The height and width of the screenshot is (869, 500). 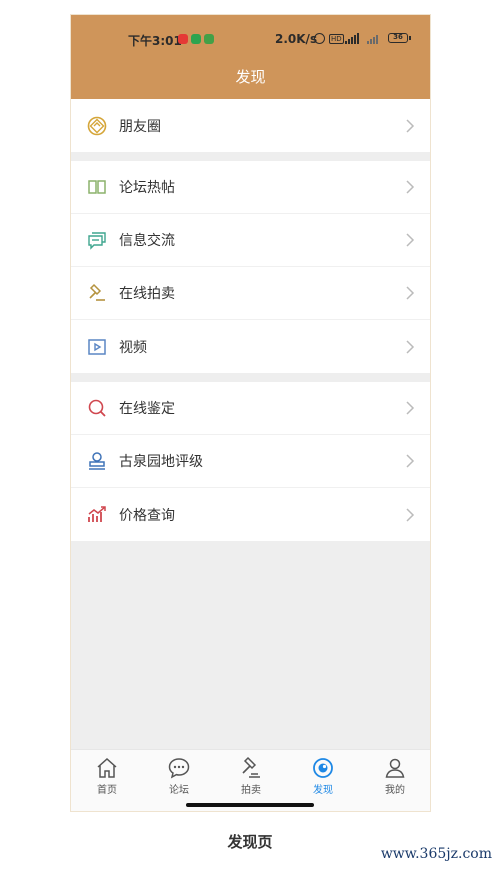 What do you see at coordinates (250, 408) in the screenshot?
I see `menu-item-online-appraisal: 在线鉴定` at bounding box center [250, 408].